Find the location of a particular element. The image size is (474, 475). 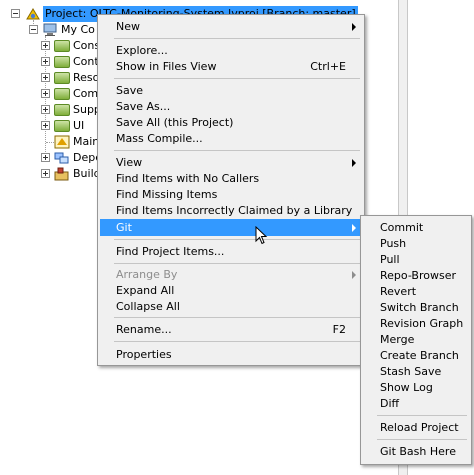

git-menu-item-git-bash-here: Git Bash Here is located at coordinates (416, 451).